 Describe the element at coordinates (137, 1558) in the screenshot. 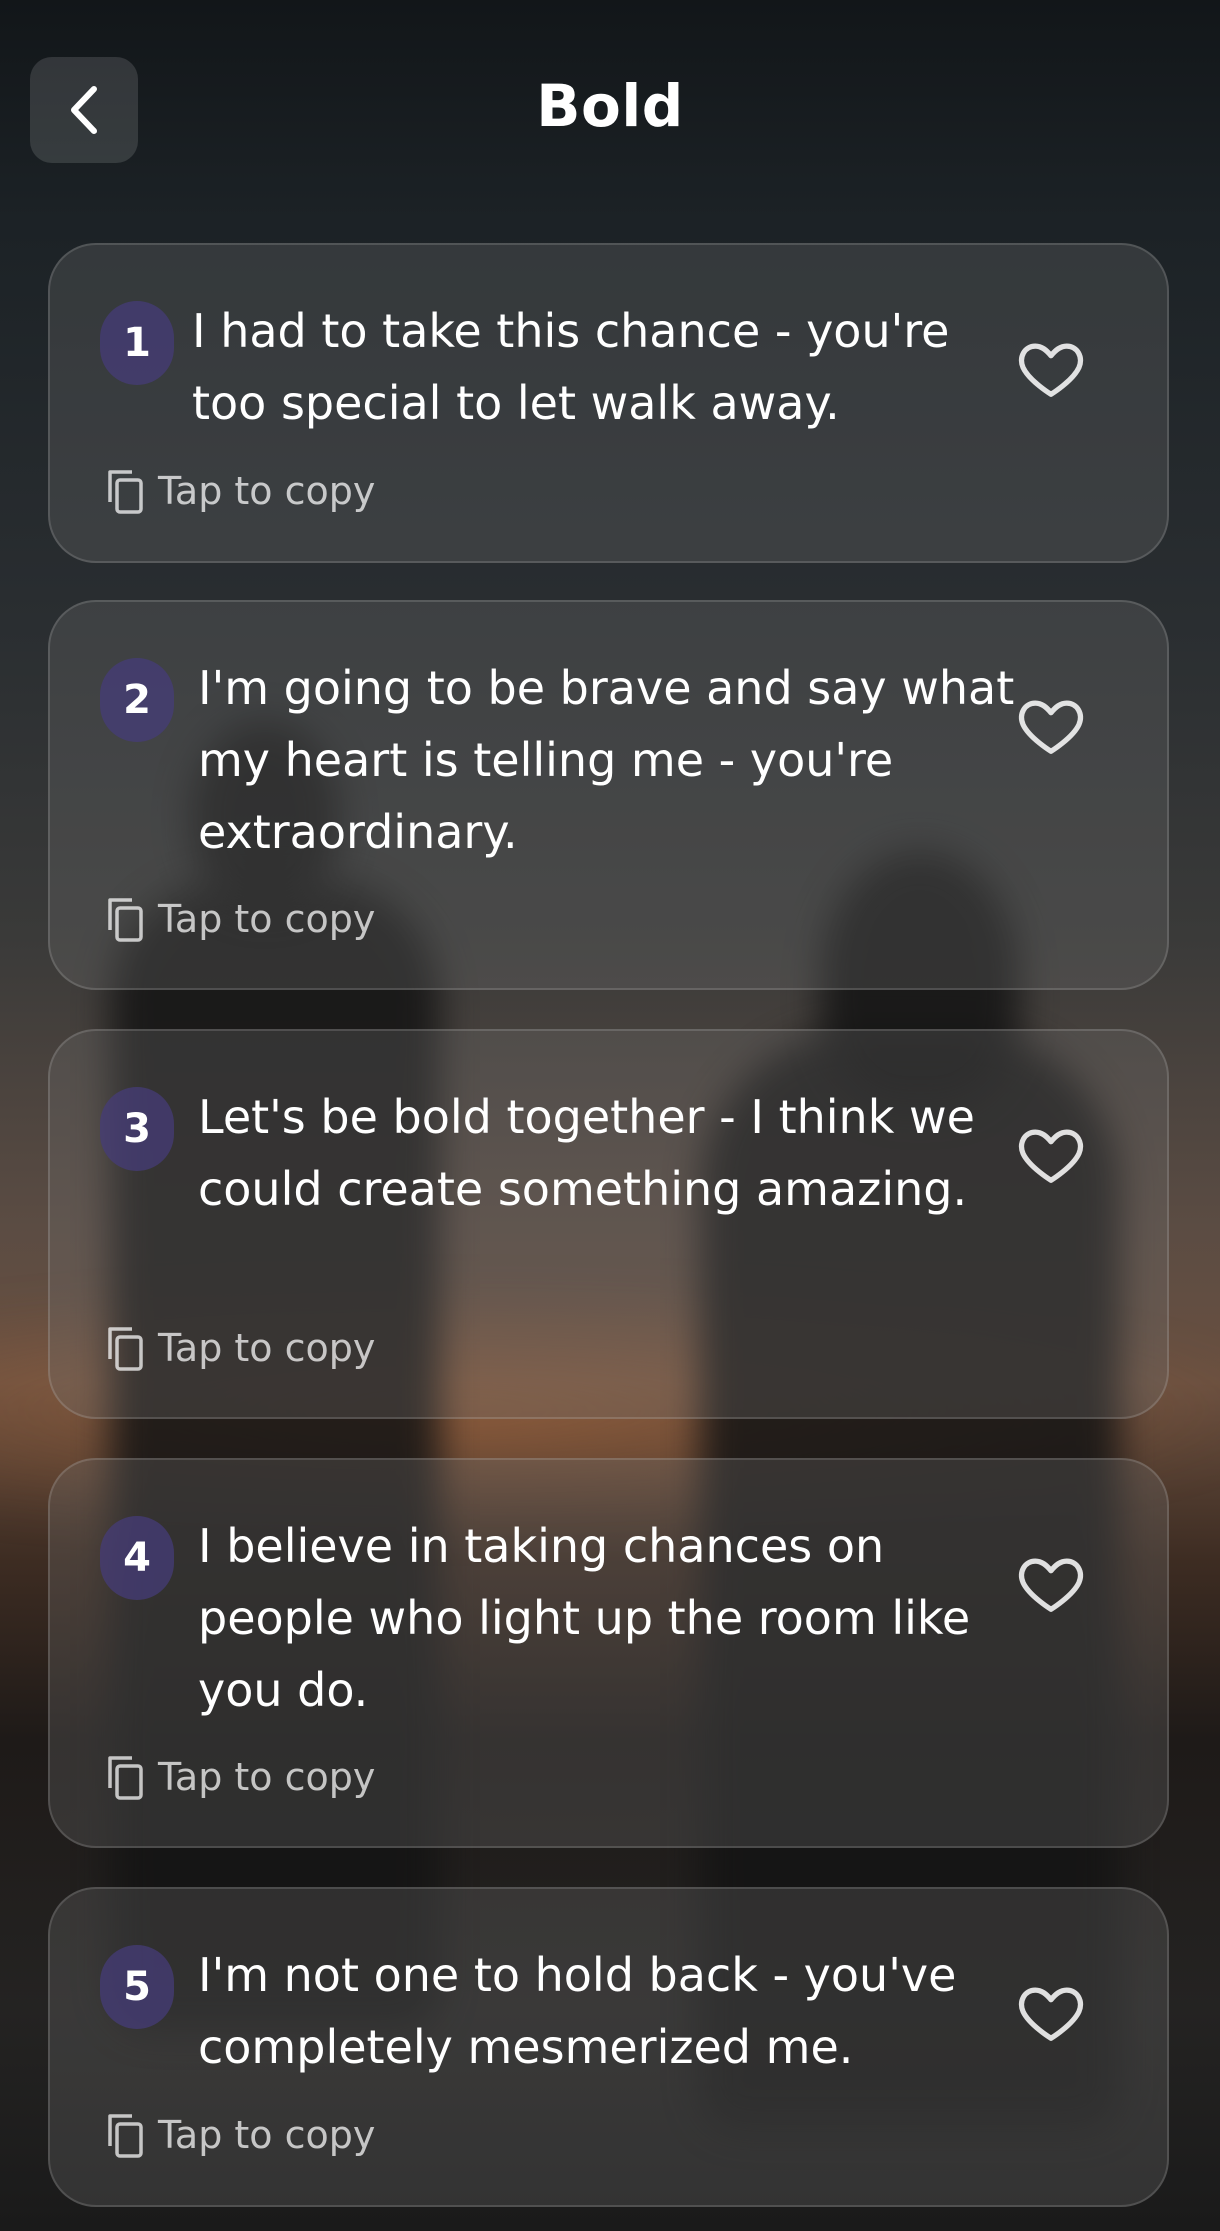

I see `number-badge: 4` at that location.